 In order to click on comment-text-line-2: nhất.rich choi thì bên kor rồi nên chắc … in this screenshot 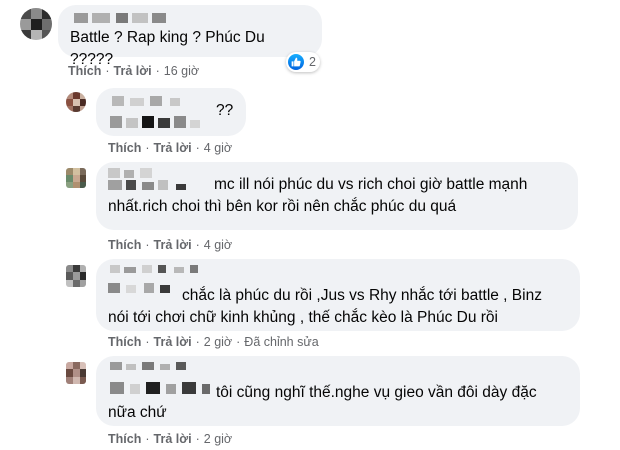, I will do `click(282, 206)`.